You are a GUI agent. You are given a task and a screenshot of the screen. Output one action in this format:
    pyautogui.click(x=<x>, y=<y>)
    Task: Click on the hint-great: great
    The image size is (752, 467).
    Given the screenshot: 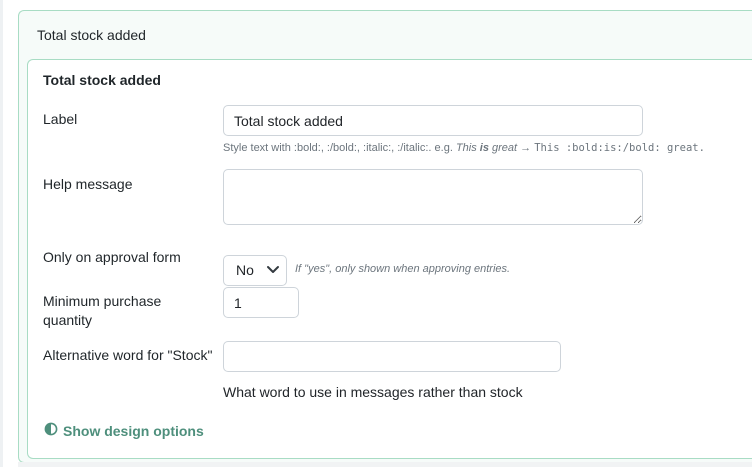 What is the action you would take?
    pyautogui.click(x=505, y=148)
    